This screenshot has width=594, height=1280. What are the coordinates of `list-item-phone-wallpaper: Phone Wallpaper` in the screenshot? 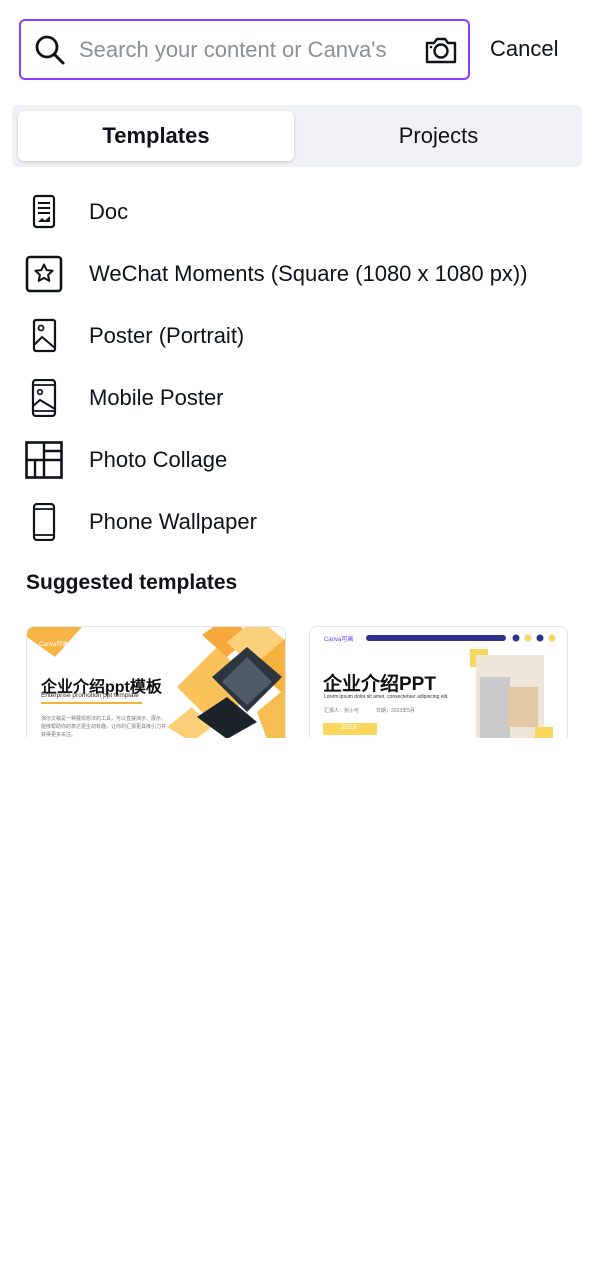 It's located at (297, 522).